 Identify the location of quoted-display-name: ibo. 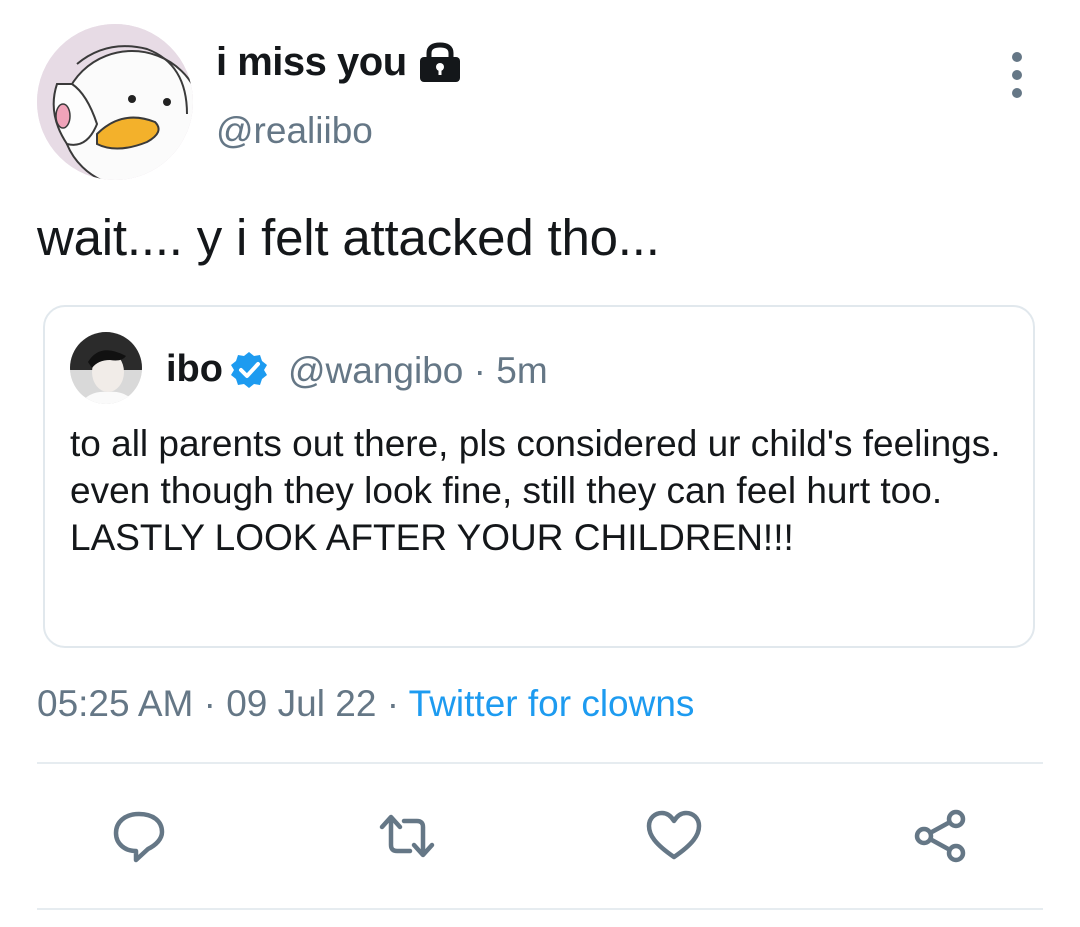
(217, 369).